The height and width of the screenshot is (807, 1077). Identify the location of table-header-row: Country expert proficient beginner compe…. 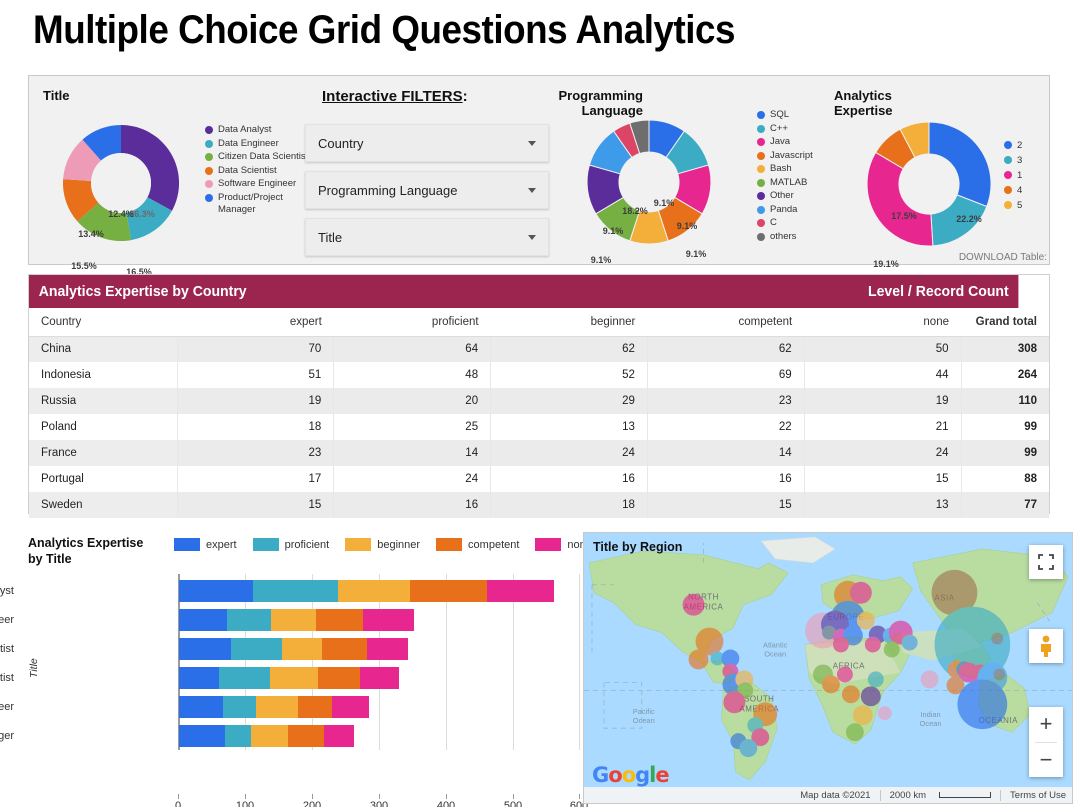
(539, 322).